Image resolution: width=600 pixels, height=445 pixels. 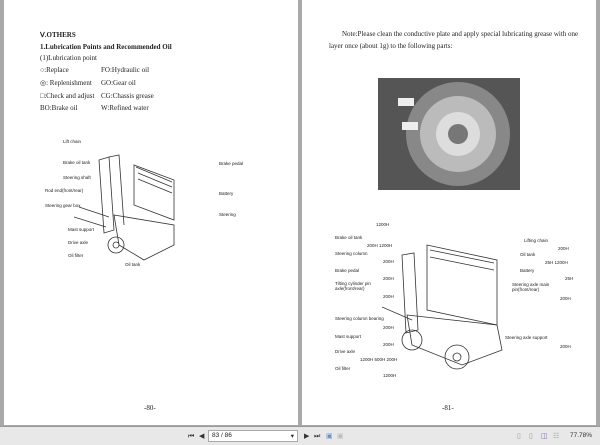 What do you see at coordinates (526, 337) in the screenshot?
I see `label-steering-axle-support: Steering axle support` at bounding box center [526, 337].